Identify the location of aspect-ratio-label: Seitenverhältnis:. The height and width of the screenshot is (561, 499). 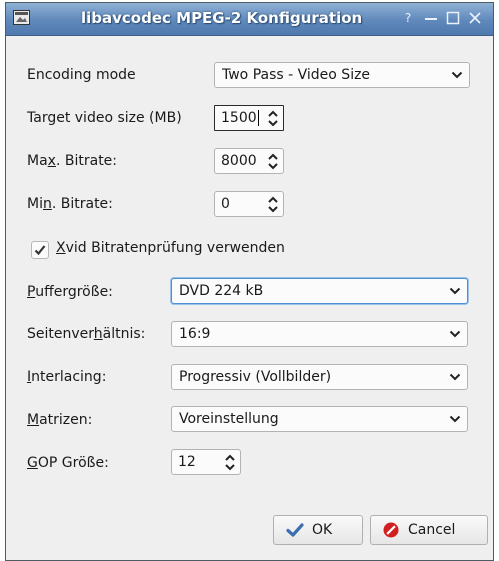
(86, 334).